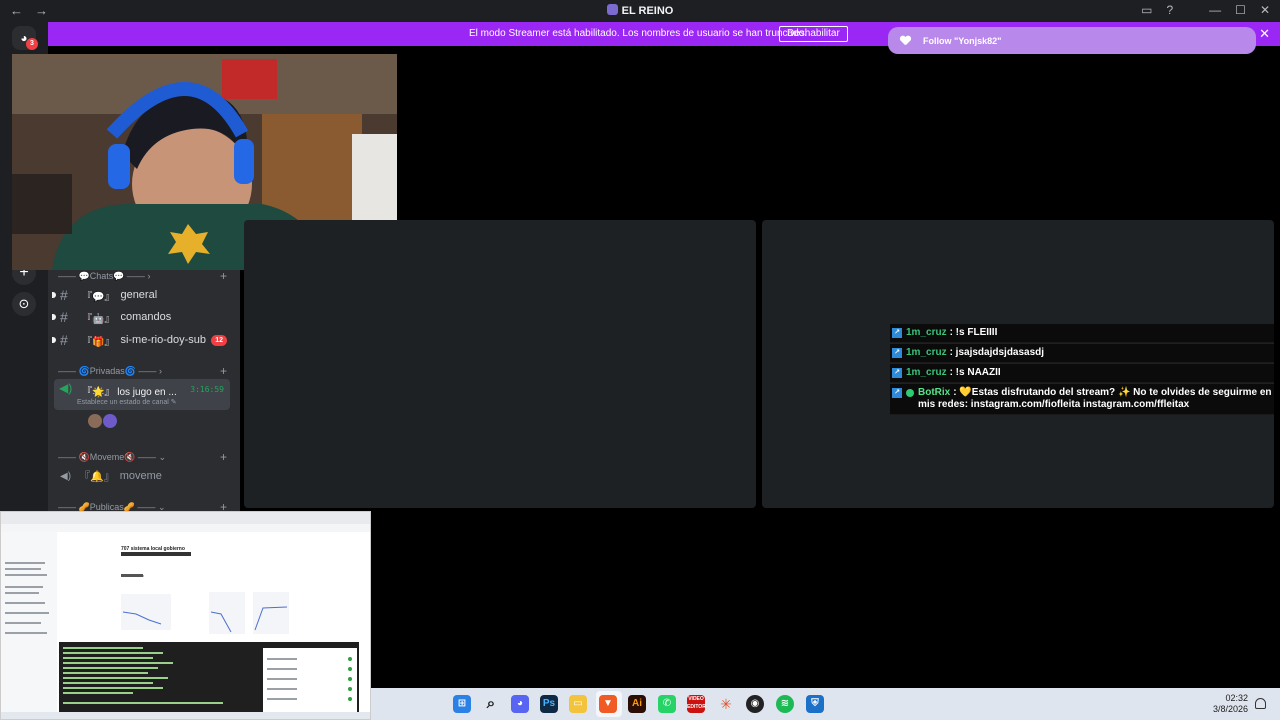 This screenshot has width=1280, height=720. What do you see at coordinates (1169, 10) in the screenshot?
I see `help-icon: ?` at bounding box center [1169, 10].